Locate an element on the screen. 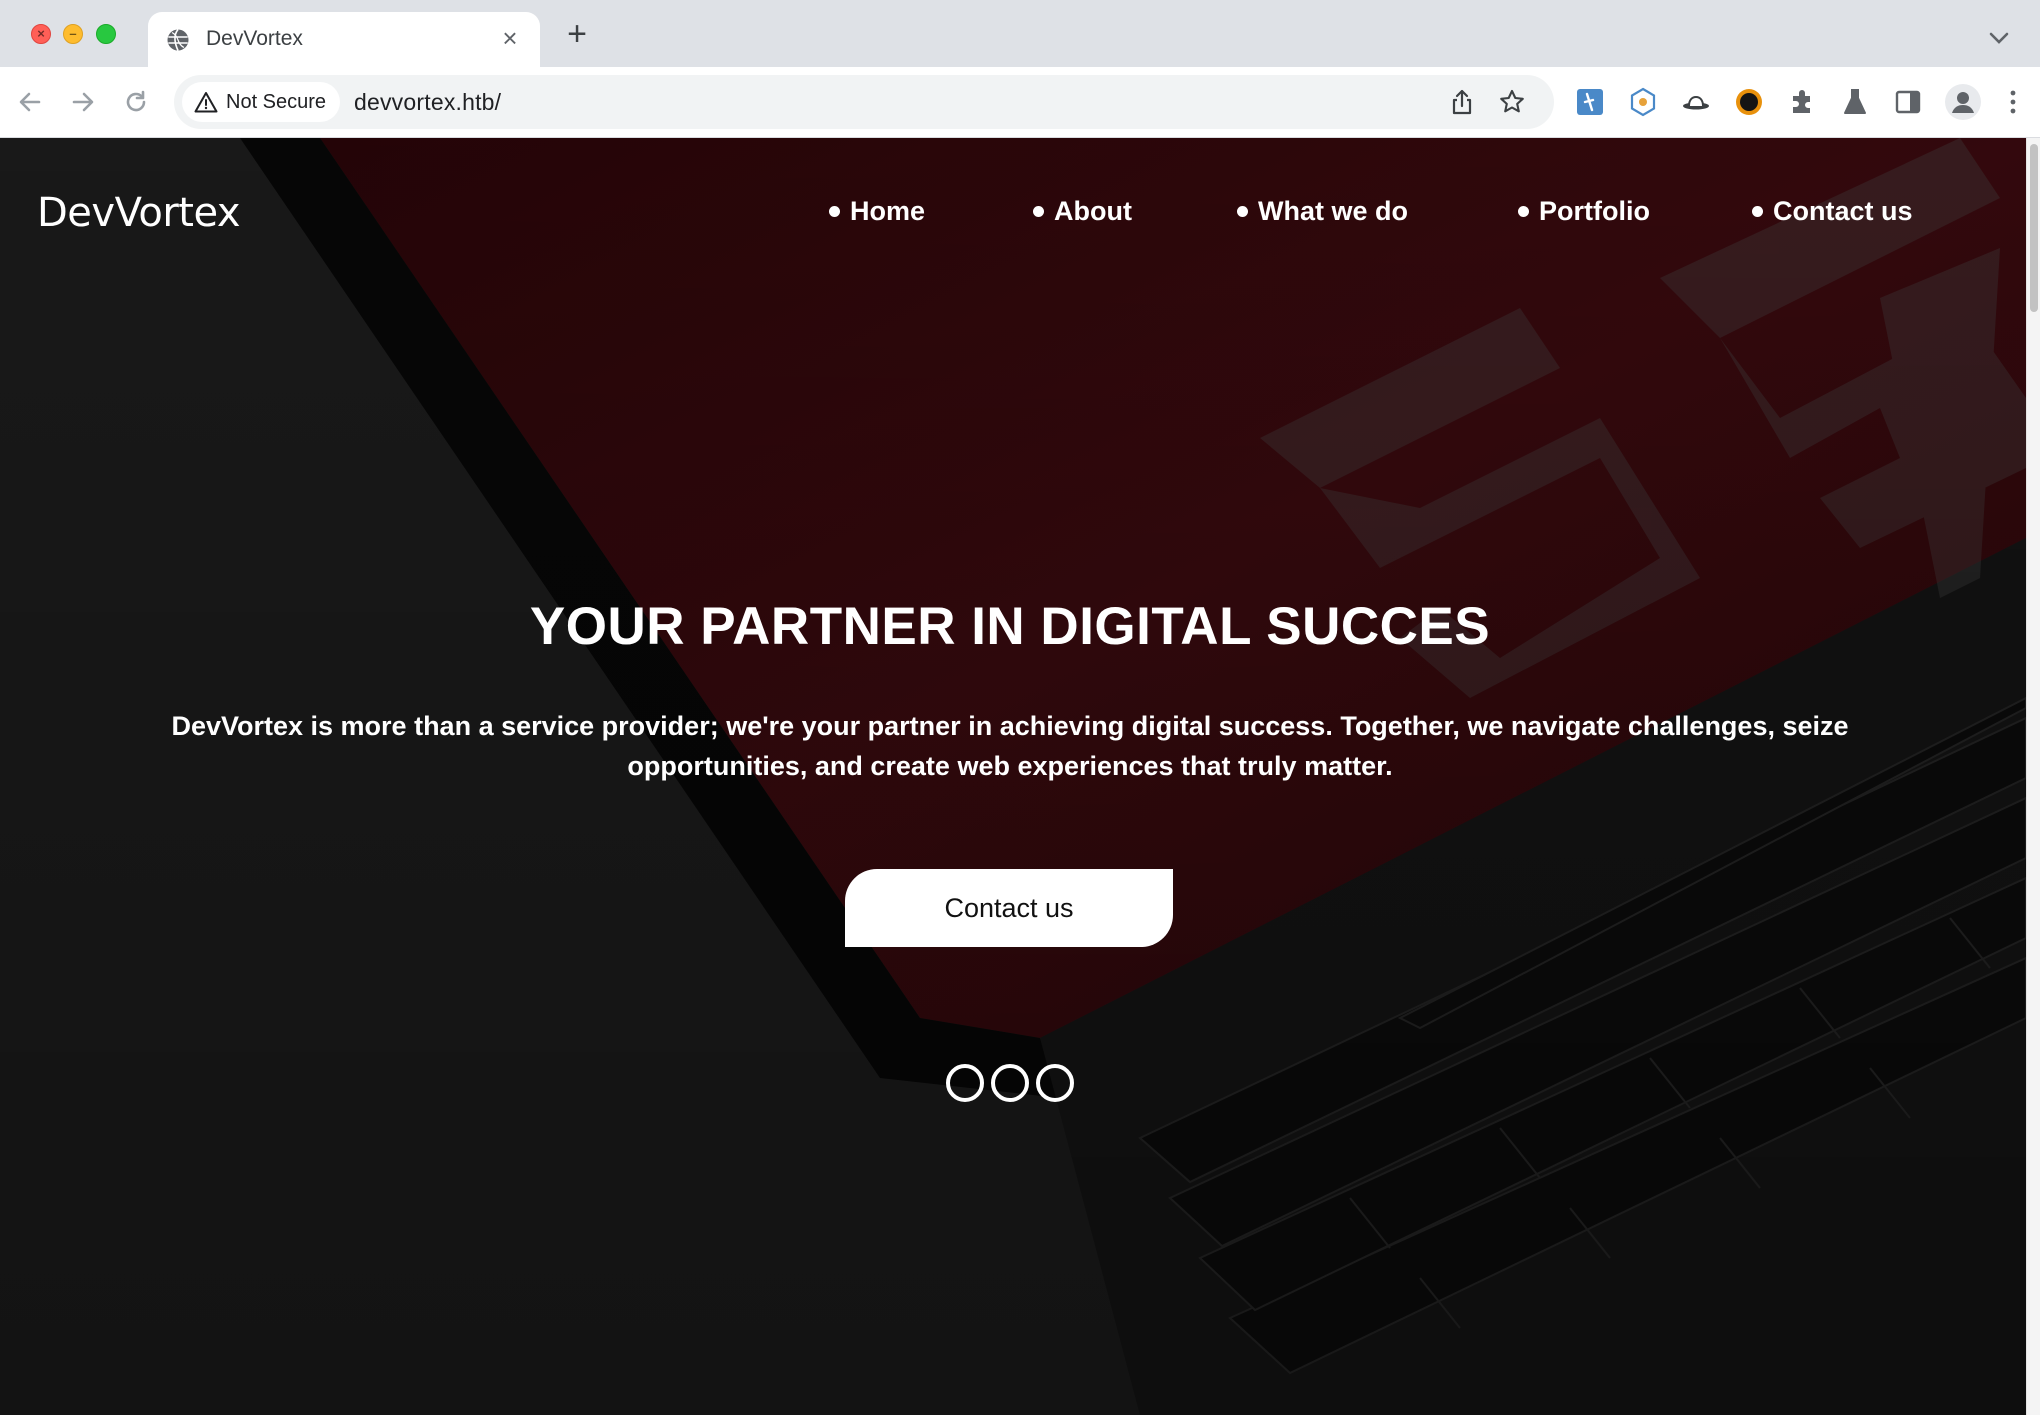  share-icon is located at coordinates (1462, 102).